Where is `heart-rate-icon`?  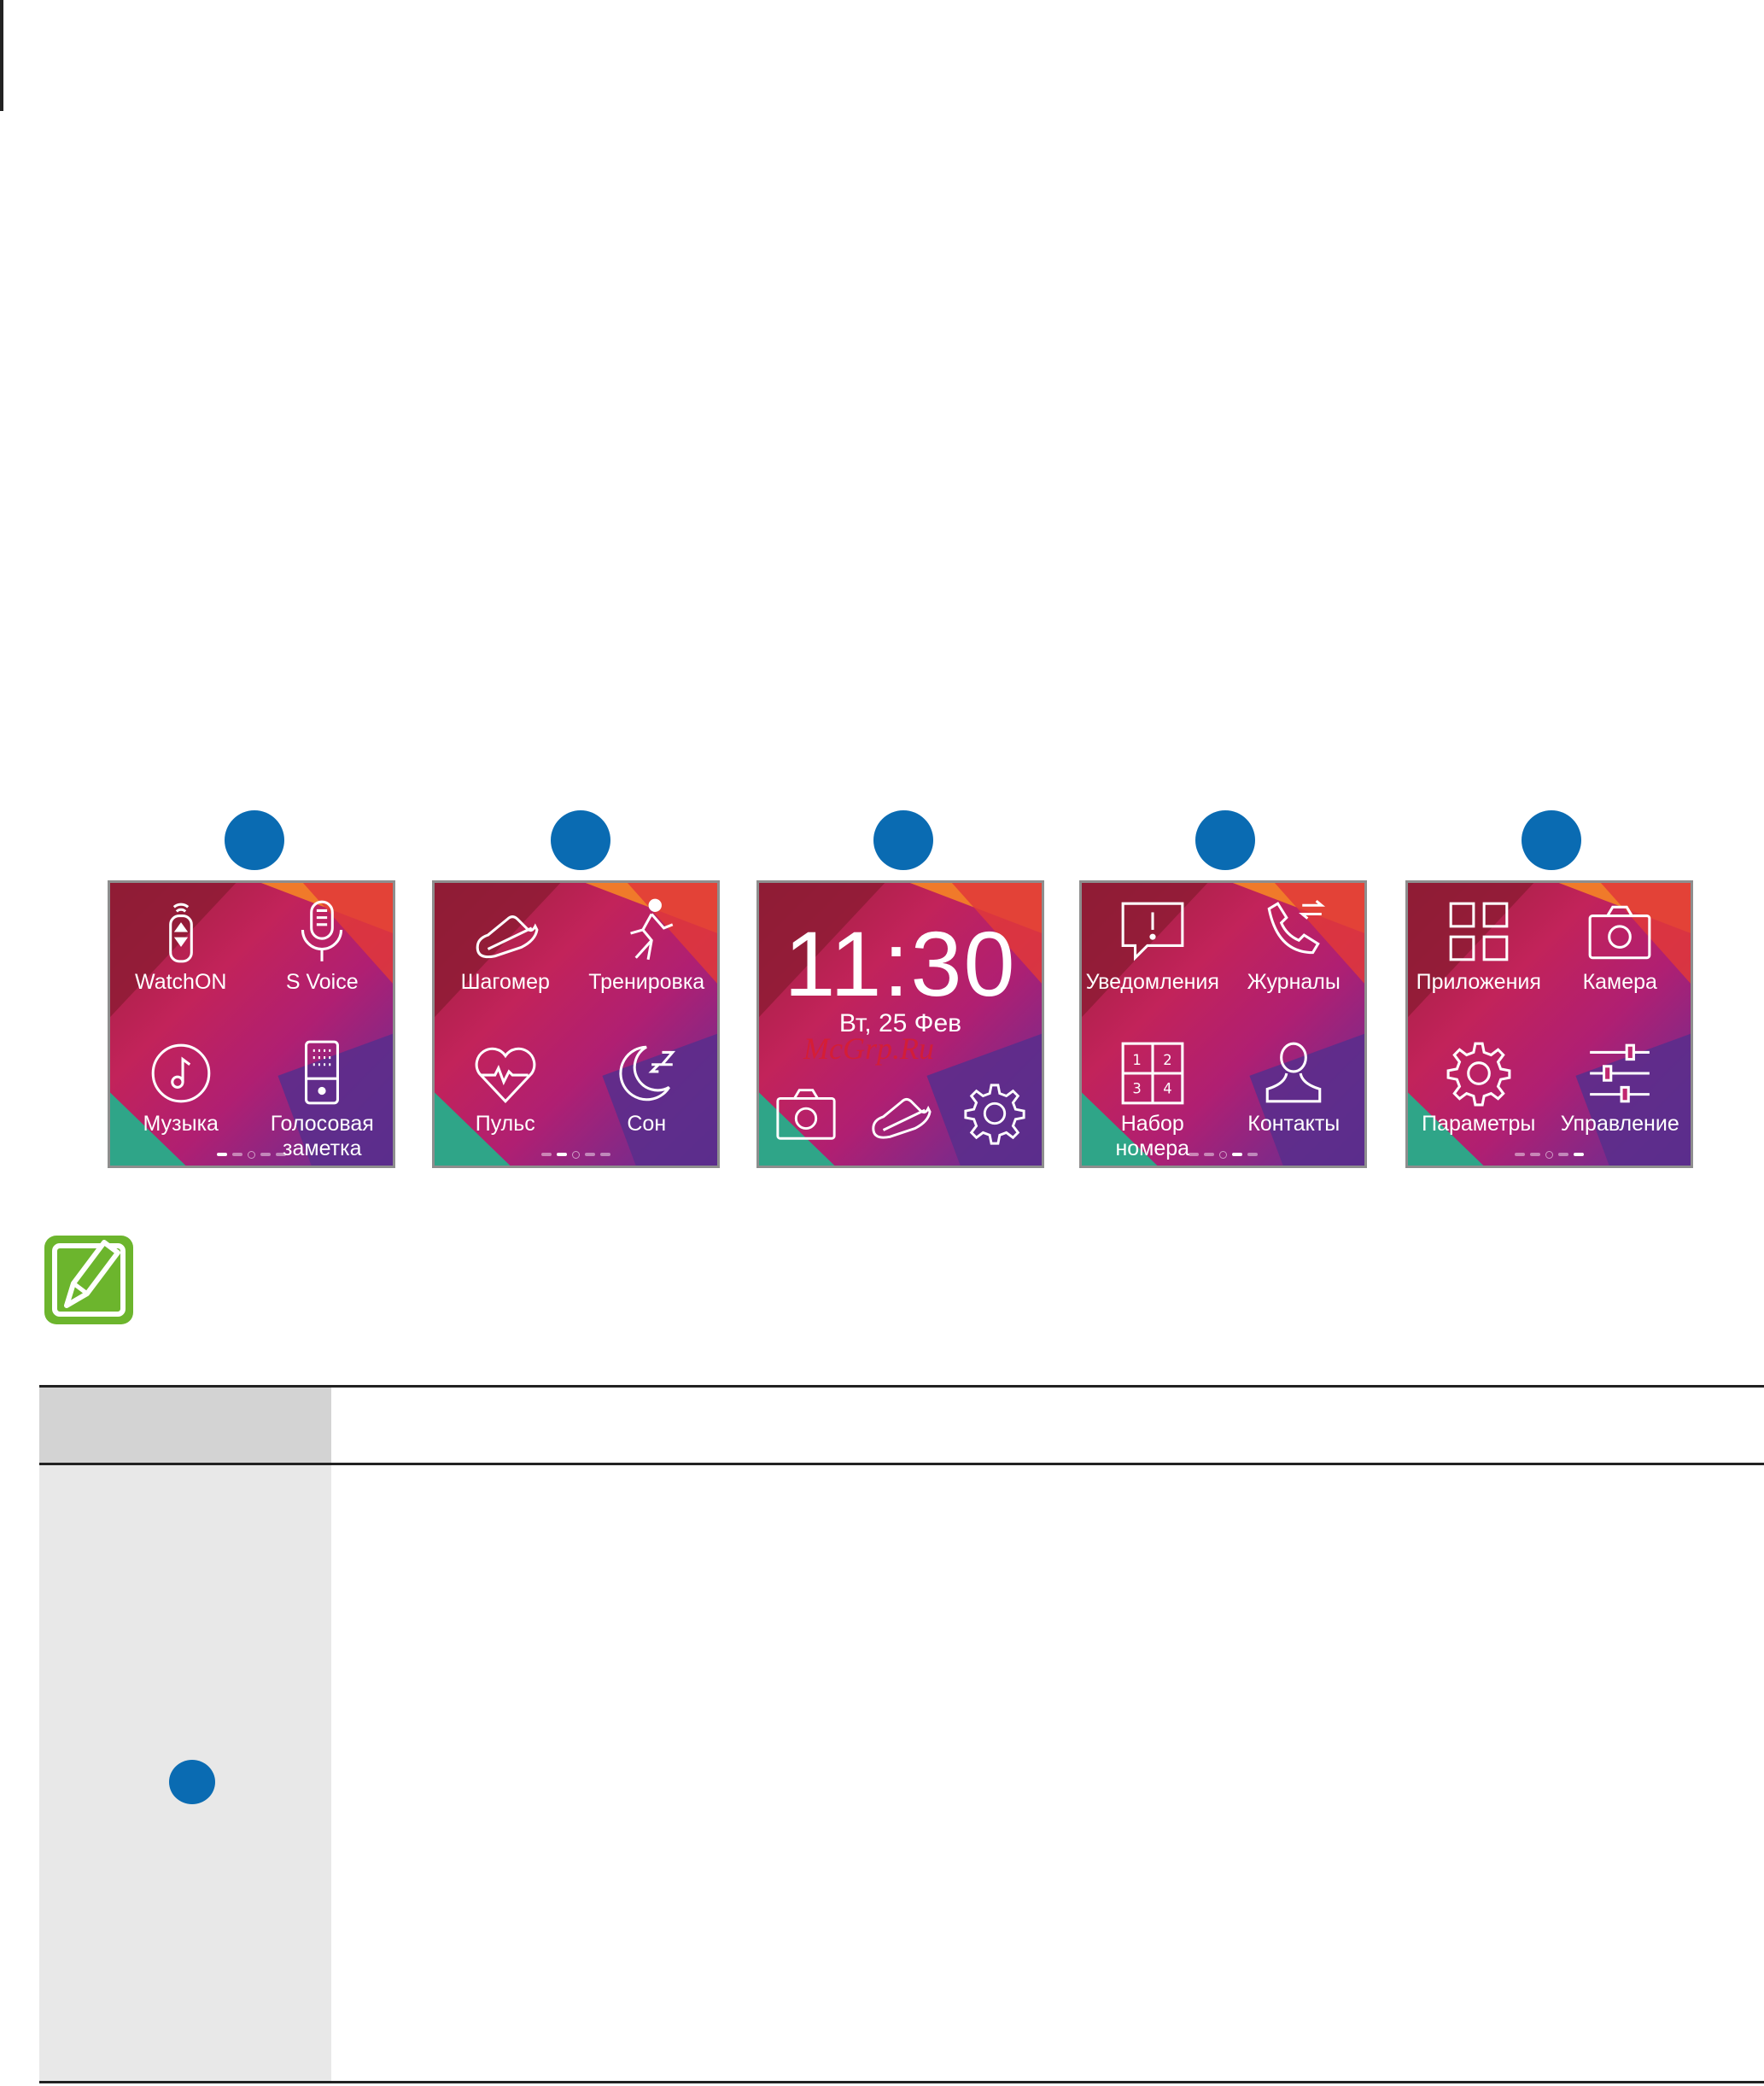 heart-rate-icon is located at coordinates (505, 1075).